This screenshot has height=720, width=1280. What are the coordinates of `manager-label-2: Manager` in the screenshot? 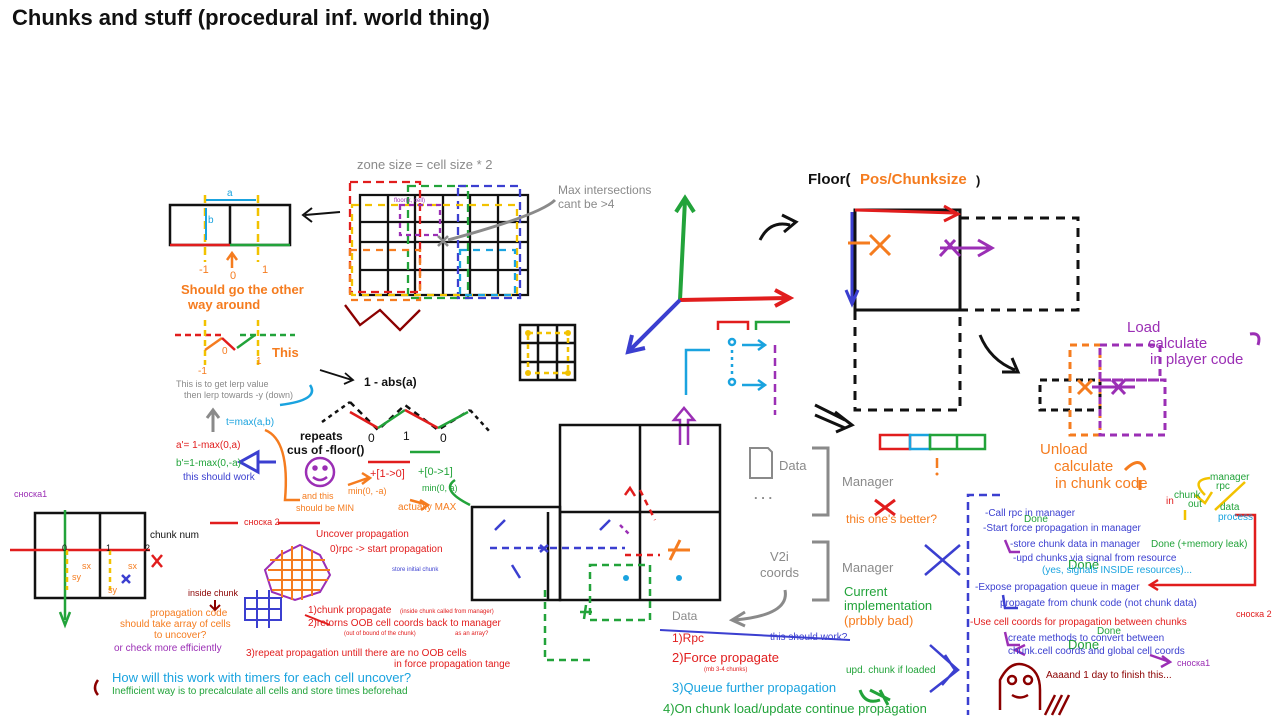 It's located at (868, 567).